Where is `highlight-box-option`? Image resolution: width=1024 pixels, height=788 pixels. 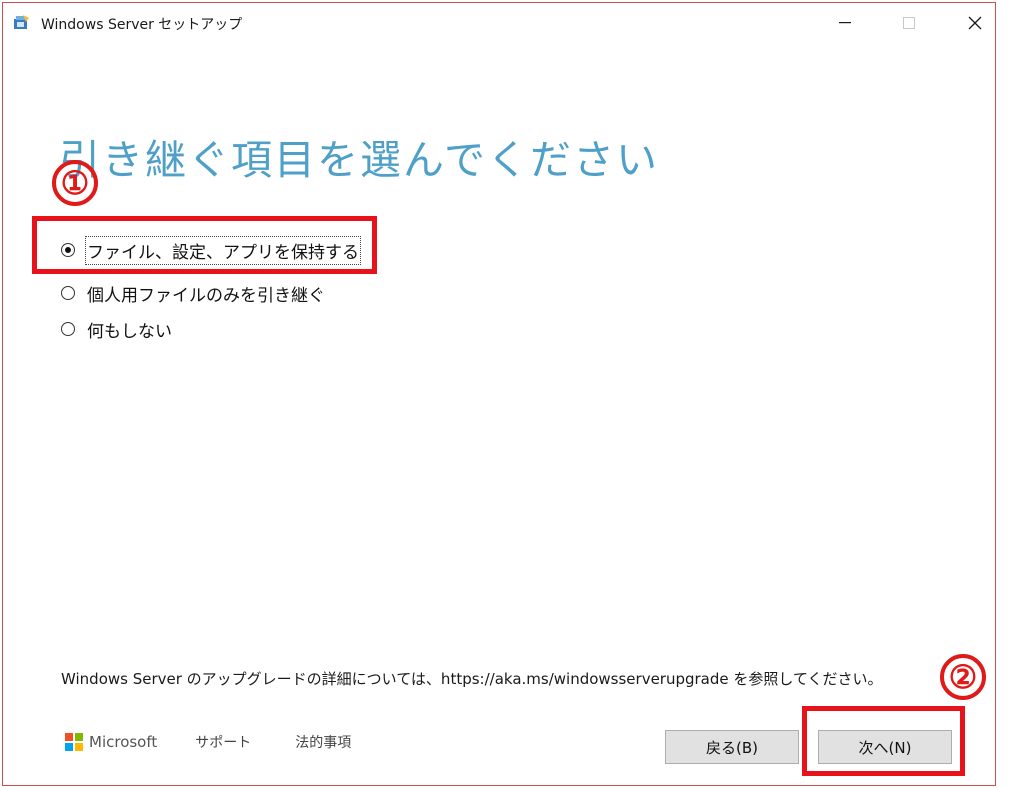 highlight-box-option is located at coordinates (204, 245).